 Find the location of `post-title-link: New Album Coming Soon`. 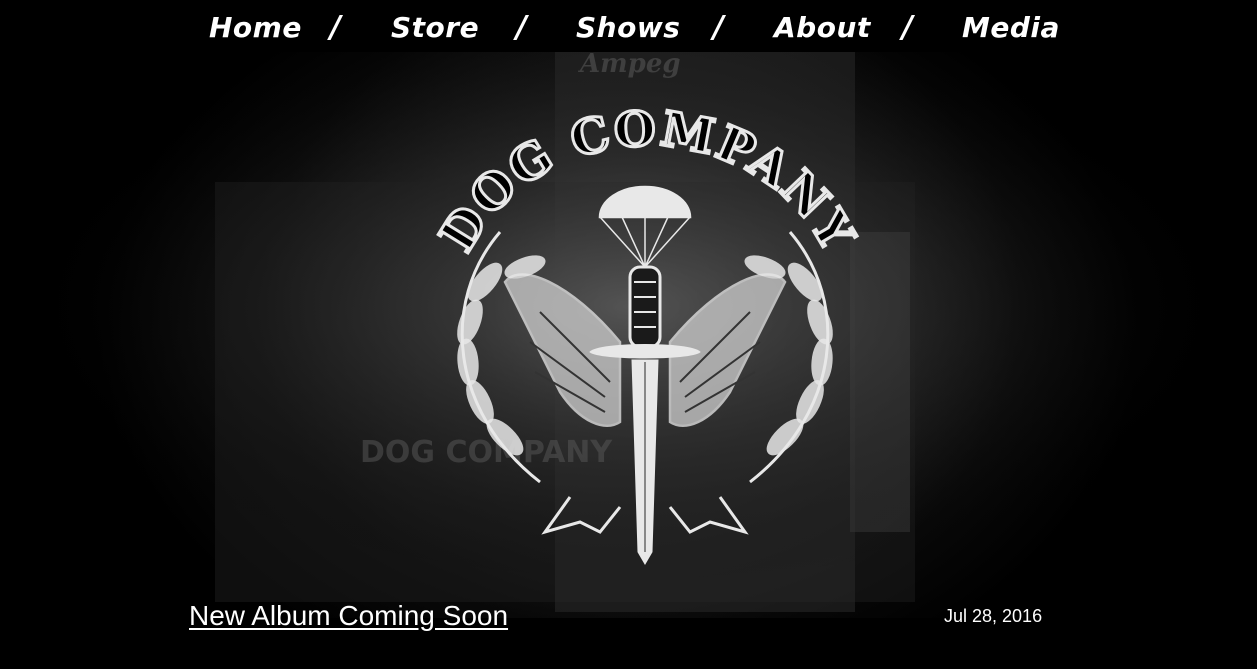

post-title-link: New Album Coming Soon is located at coordinates (348, 616).